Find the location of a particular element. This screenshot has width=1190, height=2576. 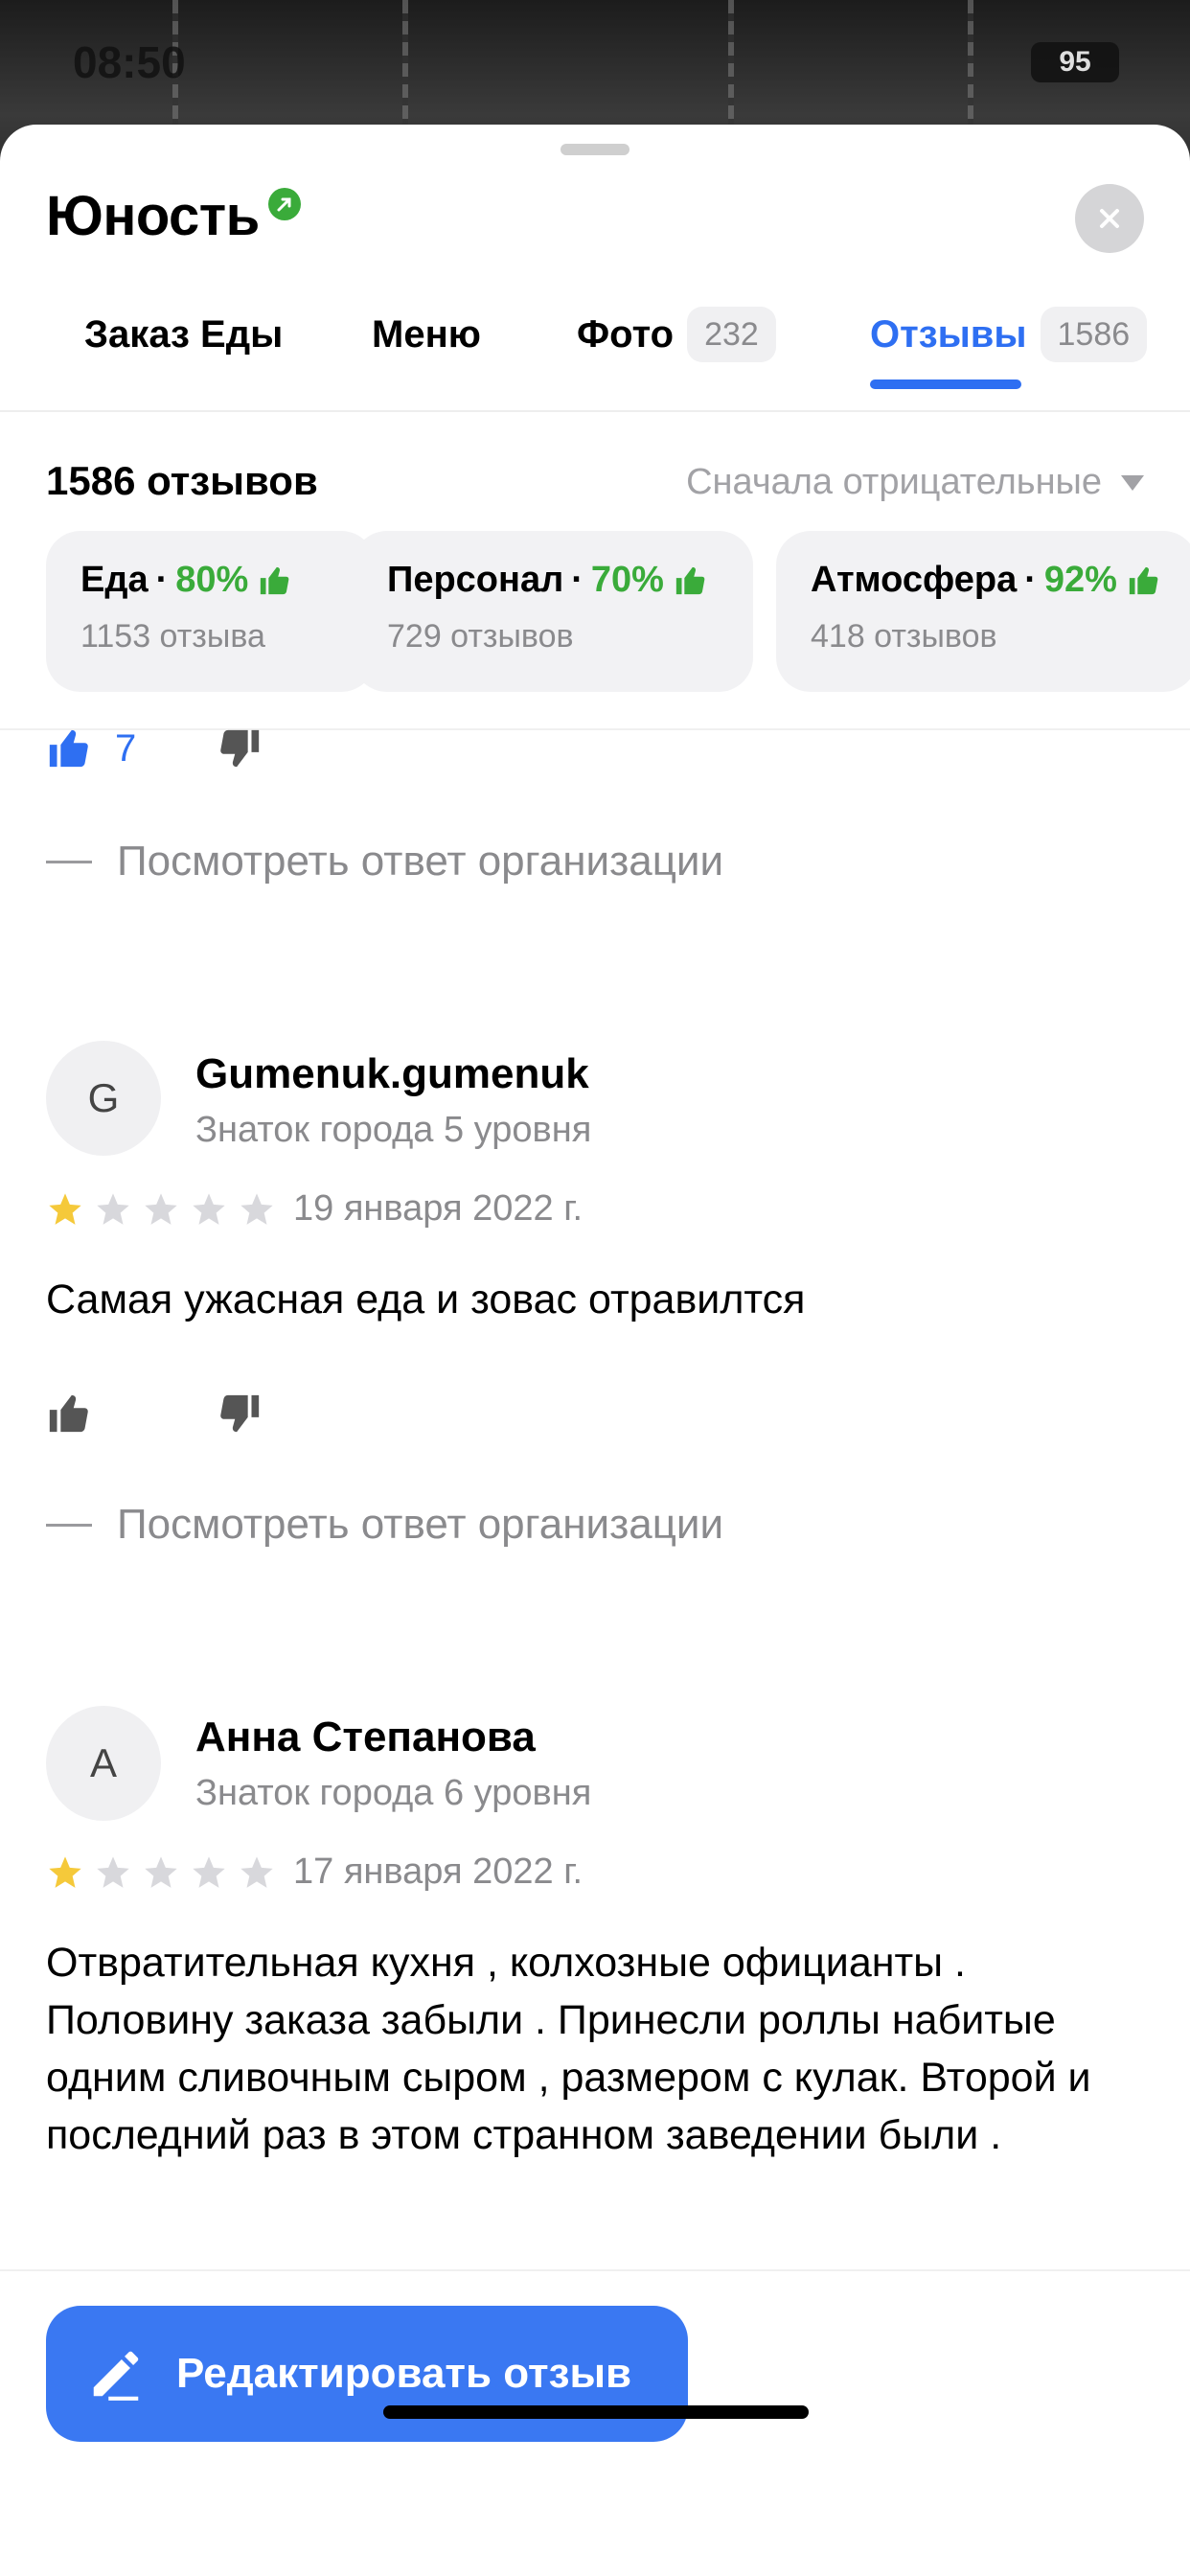

tab-food-order: Заказ Еды is located at coordinates (183, 349).